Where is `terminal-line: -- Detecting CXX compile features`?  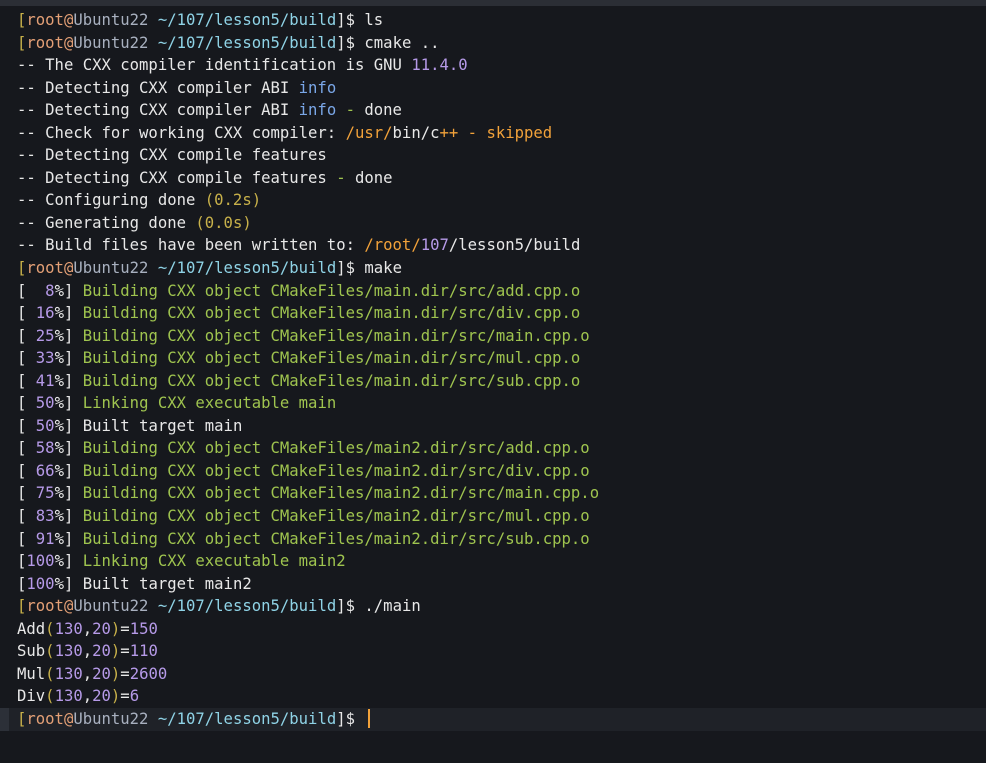 terminal-line: -- Detecting CXX compile features is located at coordinates (493, 155).